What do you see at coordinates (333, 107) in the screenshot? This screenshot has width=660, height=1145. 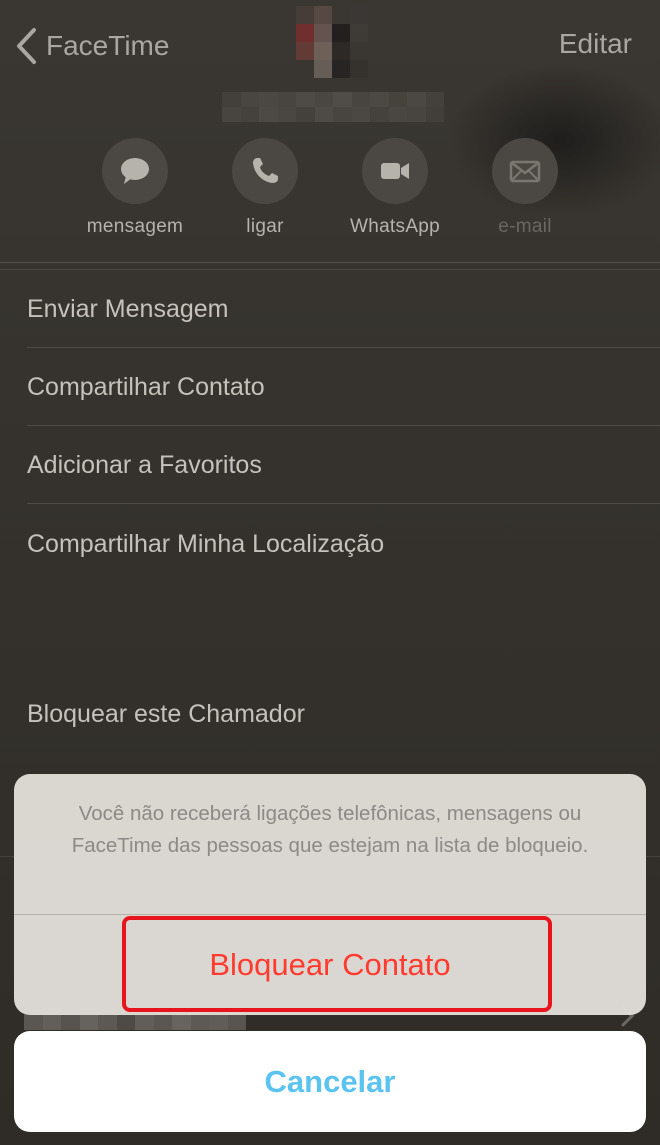 I see `contact-name-redacted` at bounding box center [333, 107].